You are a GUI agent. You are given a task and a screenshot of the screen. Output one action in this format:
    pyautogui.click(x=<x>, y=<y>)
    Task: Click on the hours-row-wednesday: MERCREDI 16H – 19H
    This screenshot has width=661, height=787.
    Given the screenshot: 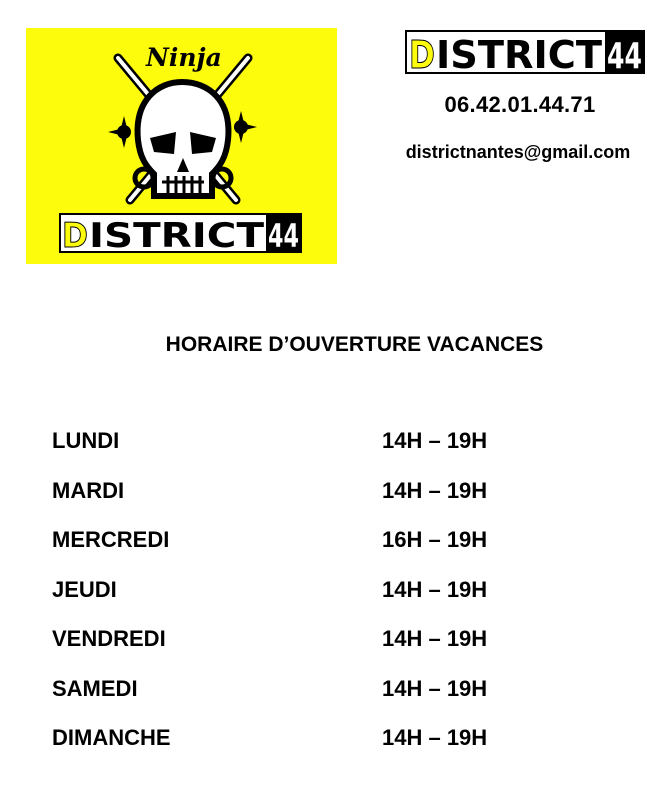 What is the action you would take?
    pyautogui.click(x=332, y=552)
    